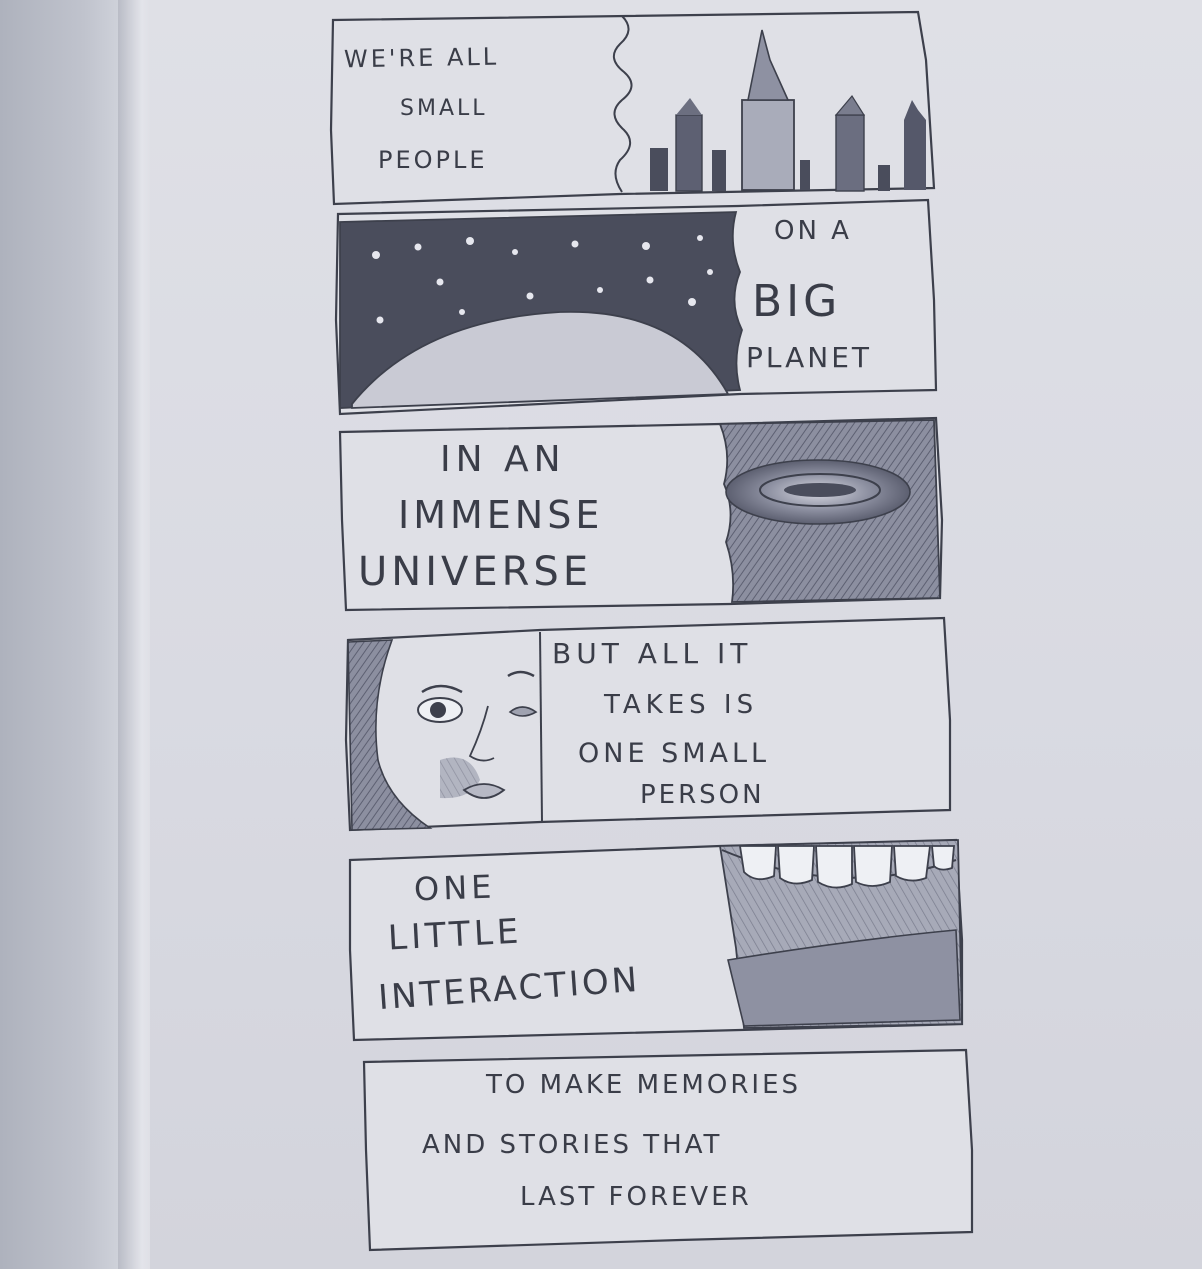 Image resolution: width=1202 pixels, height=1269 pixels. I want to click on galaxy-picture, so click(829, 511).